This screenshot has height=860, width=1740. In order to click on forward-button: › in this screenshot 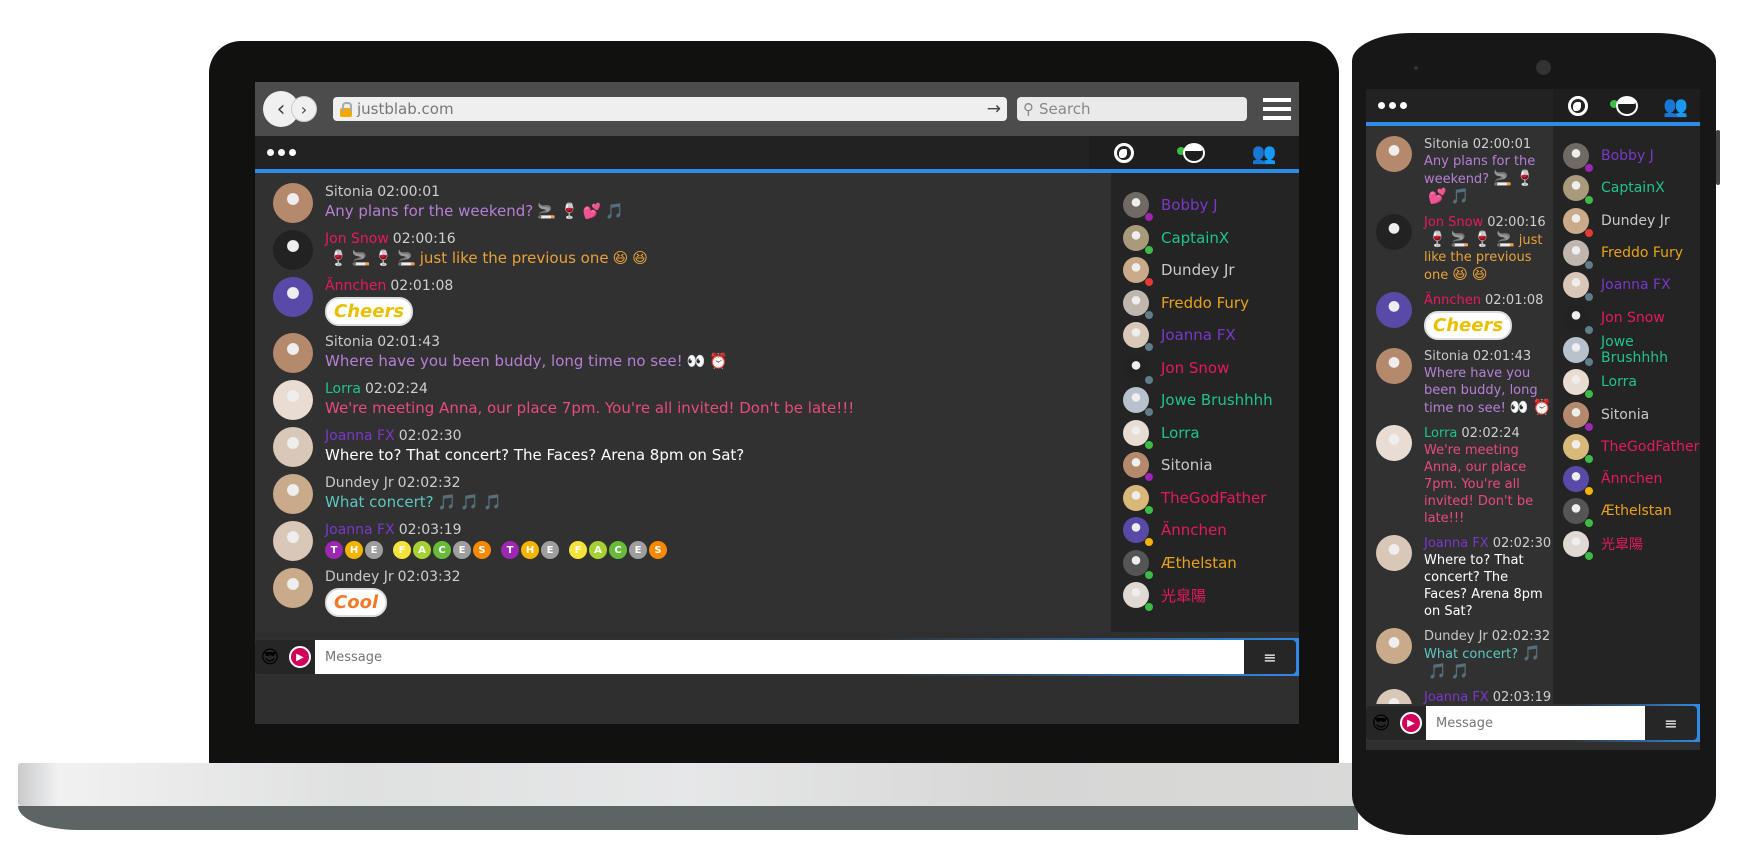, I will do `click(304, 109)`.